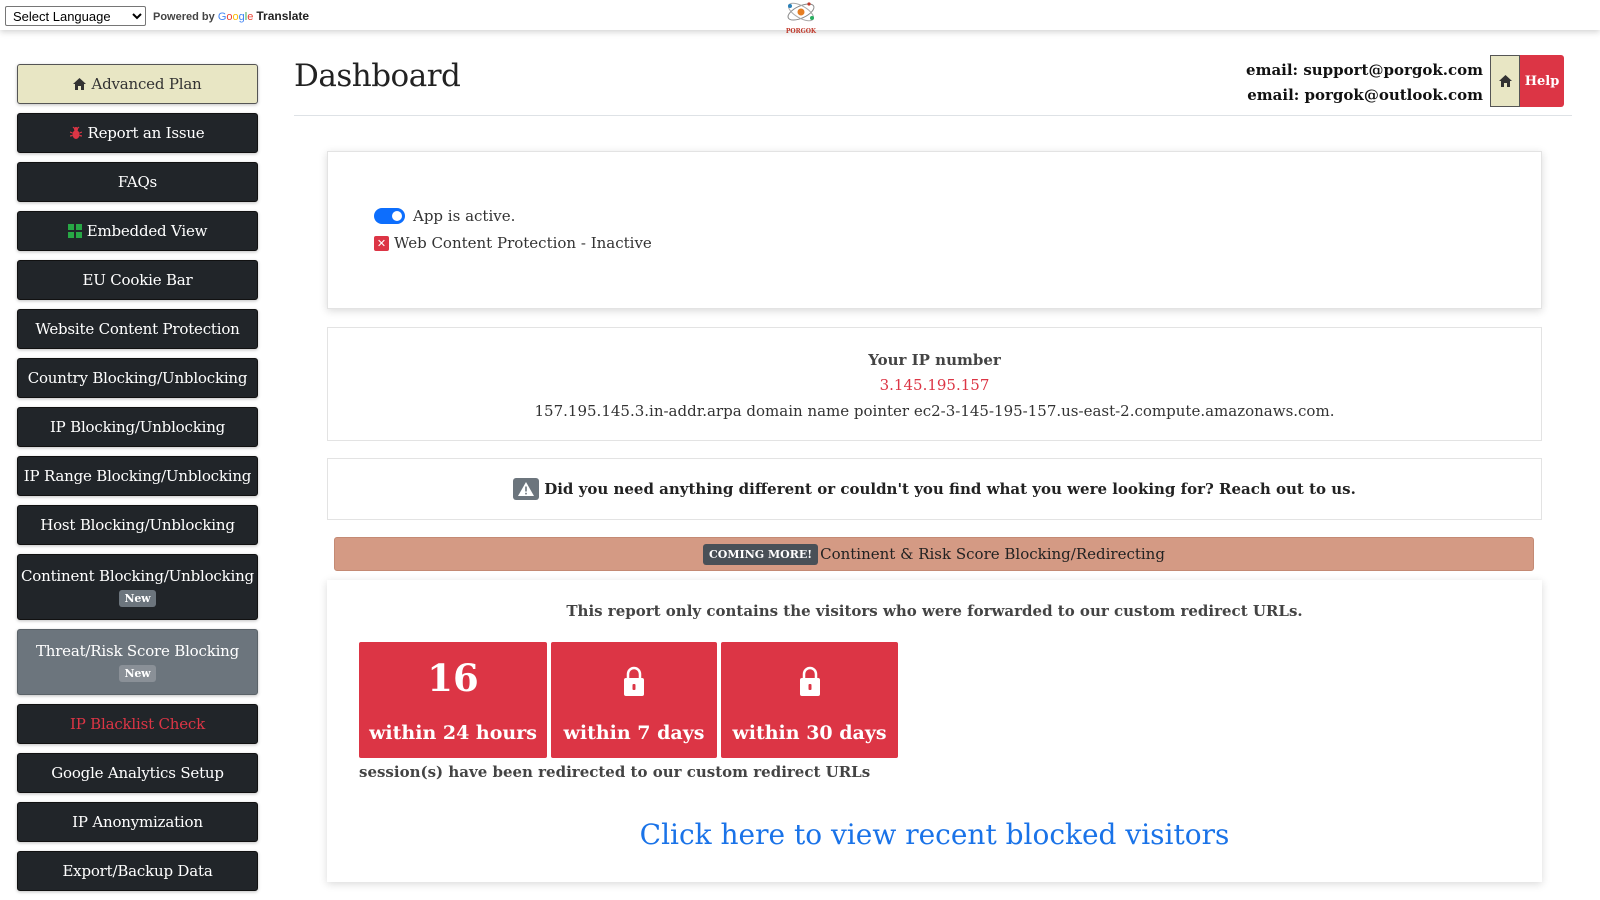  I want to click on sidebar-item-eu-cookie-bar: EU Cookie Bar, so click(137, 280).